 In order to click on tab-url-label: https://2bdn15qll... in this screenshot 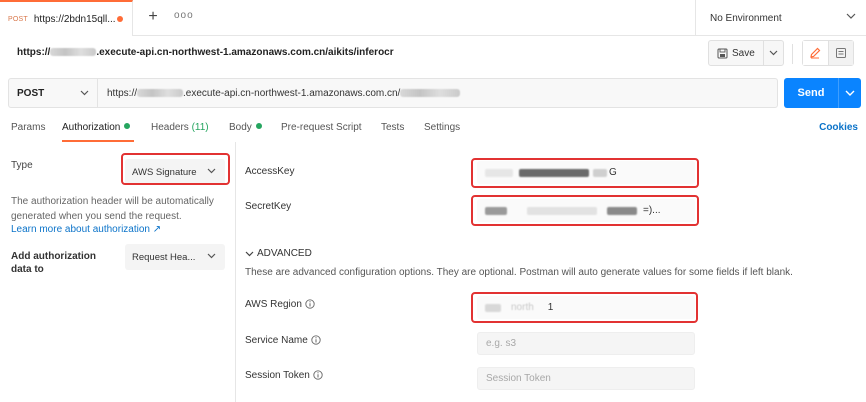, I will do `click(74, 19)`.